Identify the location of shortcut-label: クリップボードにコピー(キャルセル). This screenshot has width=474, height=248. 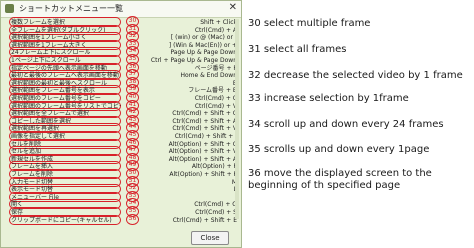
(61, 220).